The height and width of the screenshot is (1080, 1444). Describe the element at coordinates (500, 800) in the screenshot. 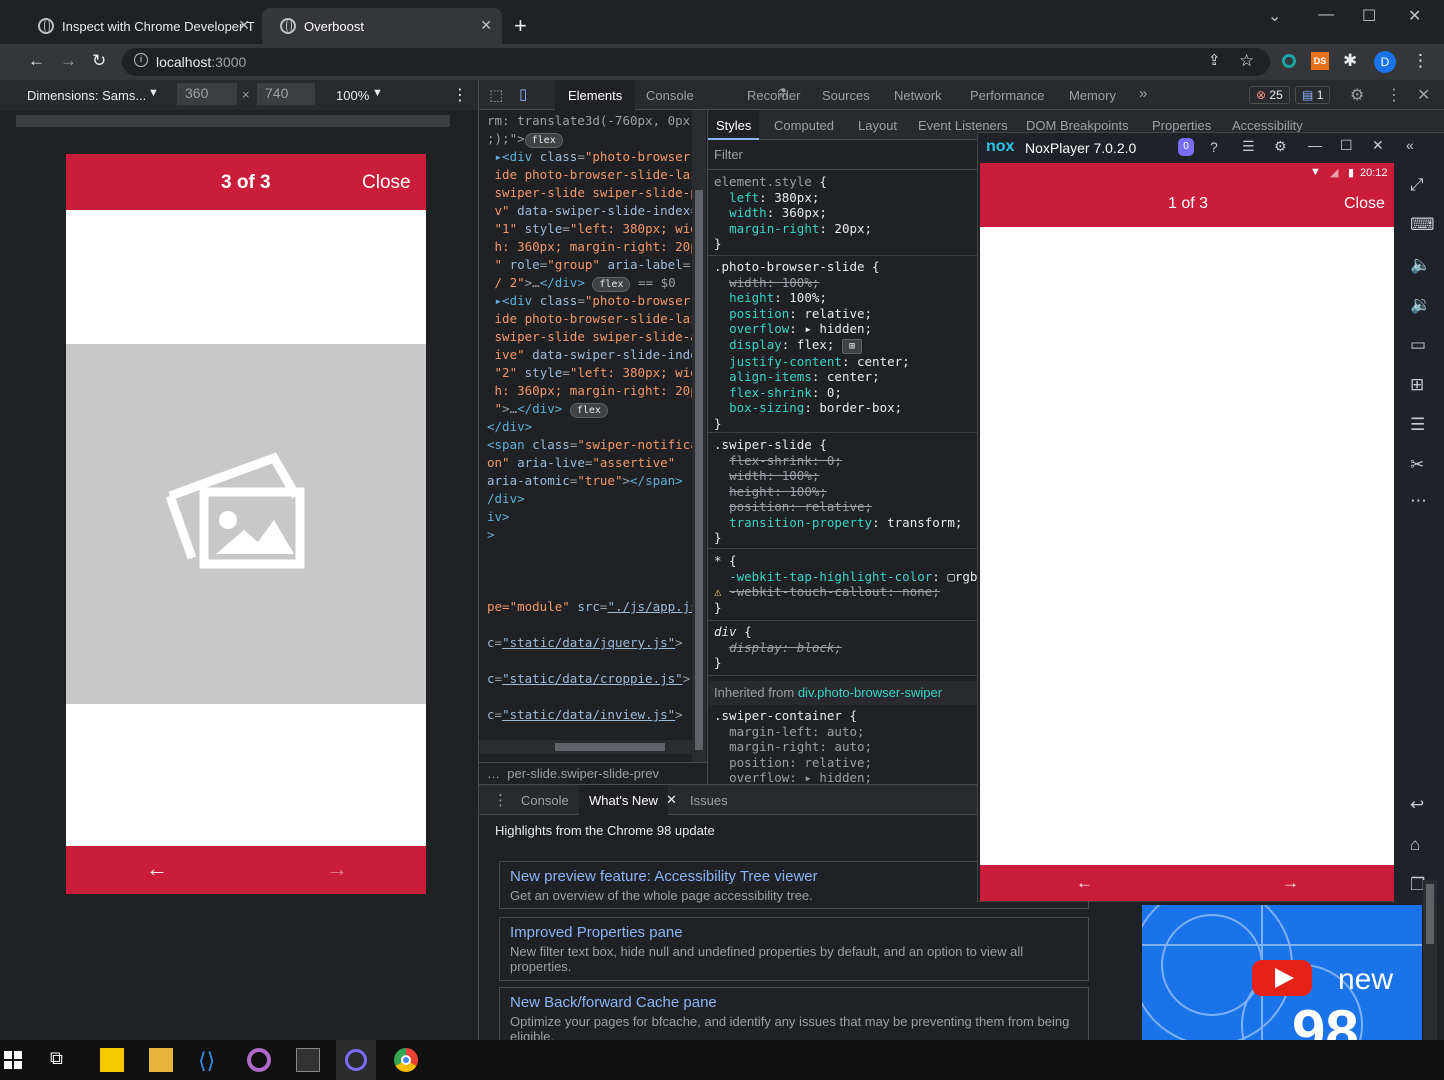

I see `drawer-menu-icon: ⋮` at that location.